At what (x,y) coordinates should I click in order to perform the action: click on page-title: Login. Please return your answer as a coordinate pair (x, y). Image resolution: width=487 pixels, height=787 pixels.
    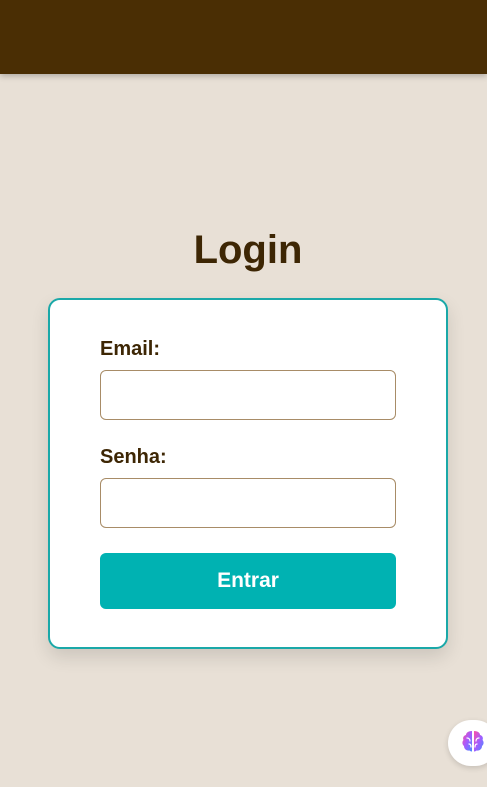
    Looking at the image, I should click on (248, 250).